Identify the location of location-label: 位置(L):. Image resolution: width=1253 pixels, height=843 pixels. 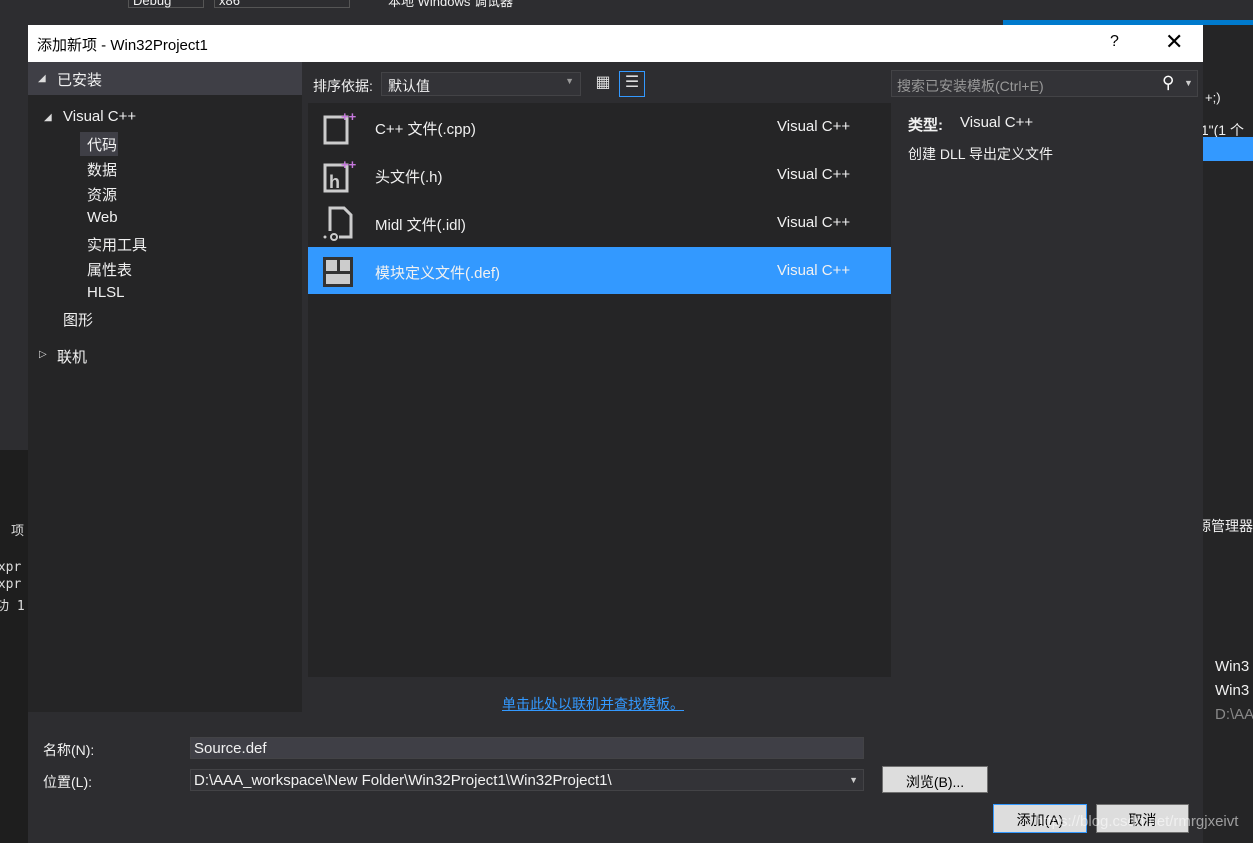
(67, 782).